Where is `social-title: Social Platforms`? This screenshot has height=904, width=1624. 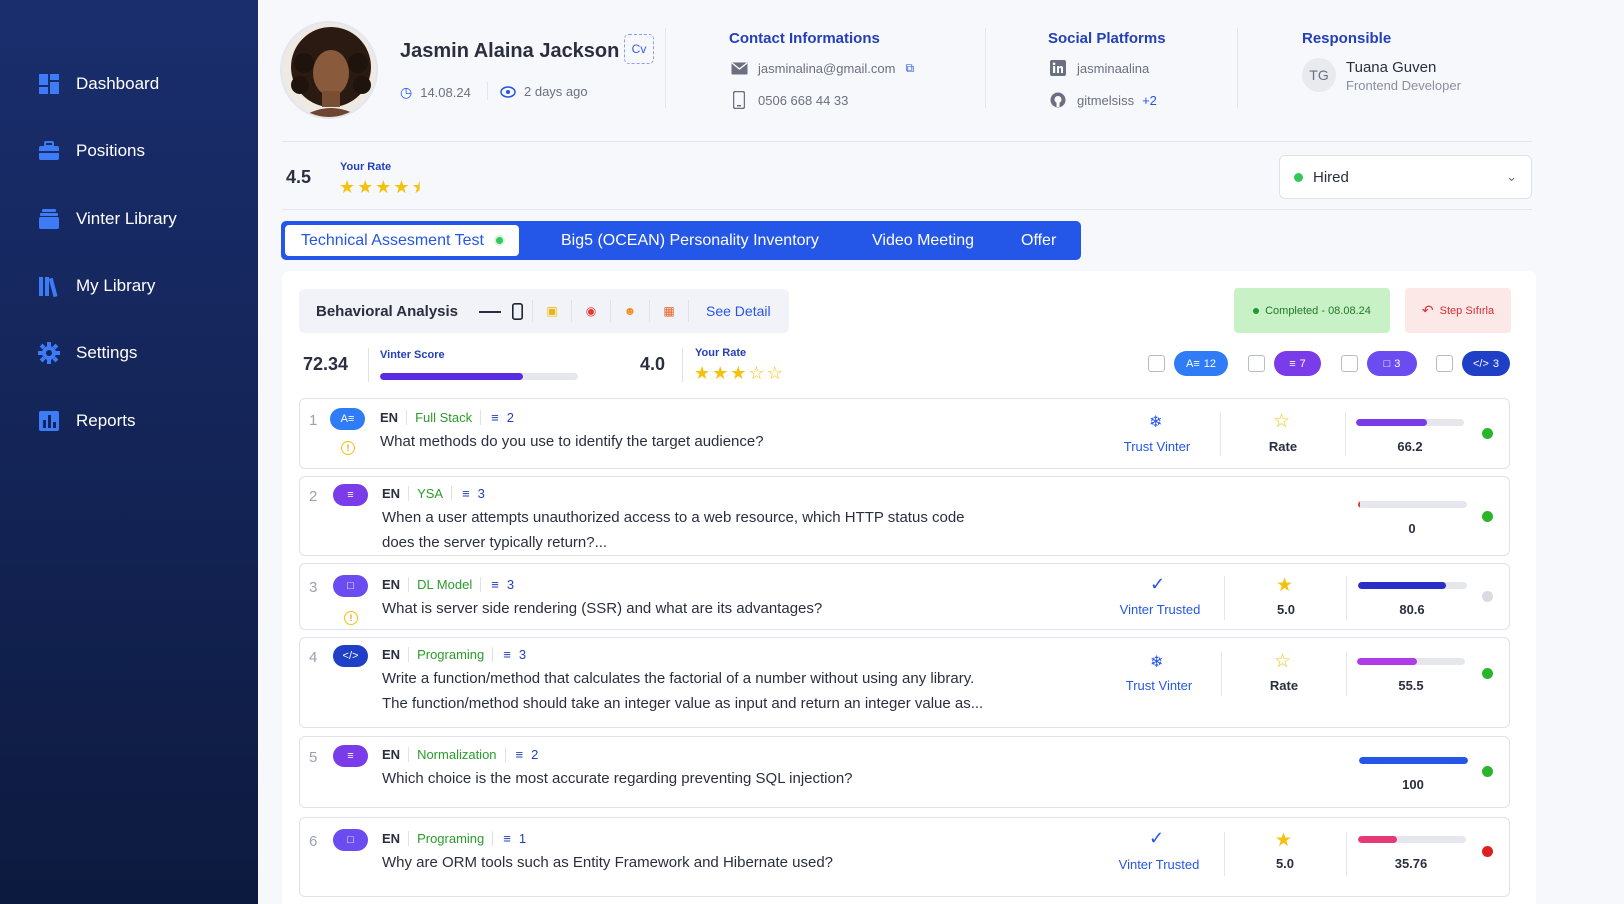
social-title: Social Platforms is located at coordinates (1107, 38).